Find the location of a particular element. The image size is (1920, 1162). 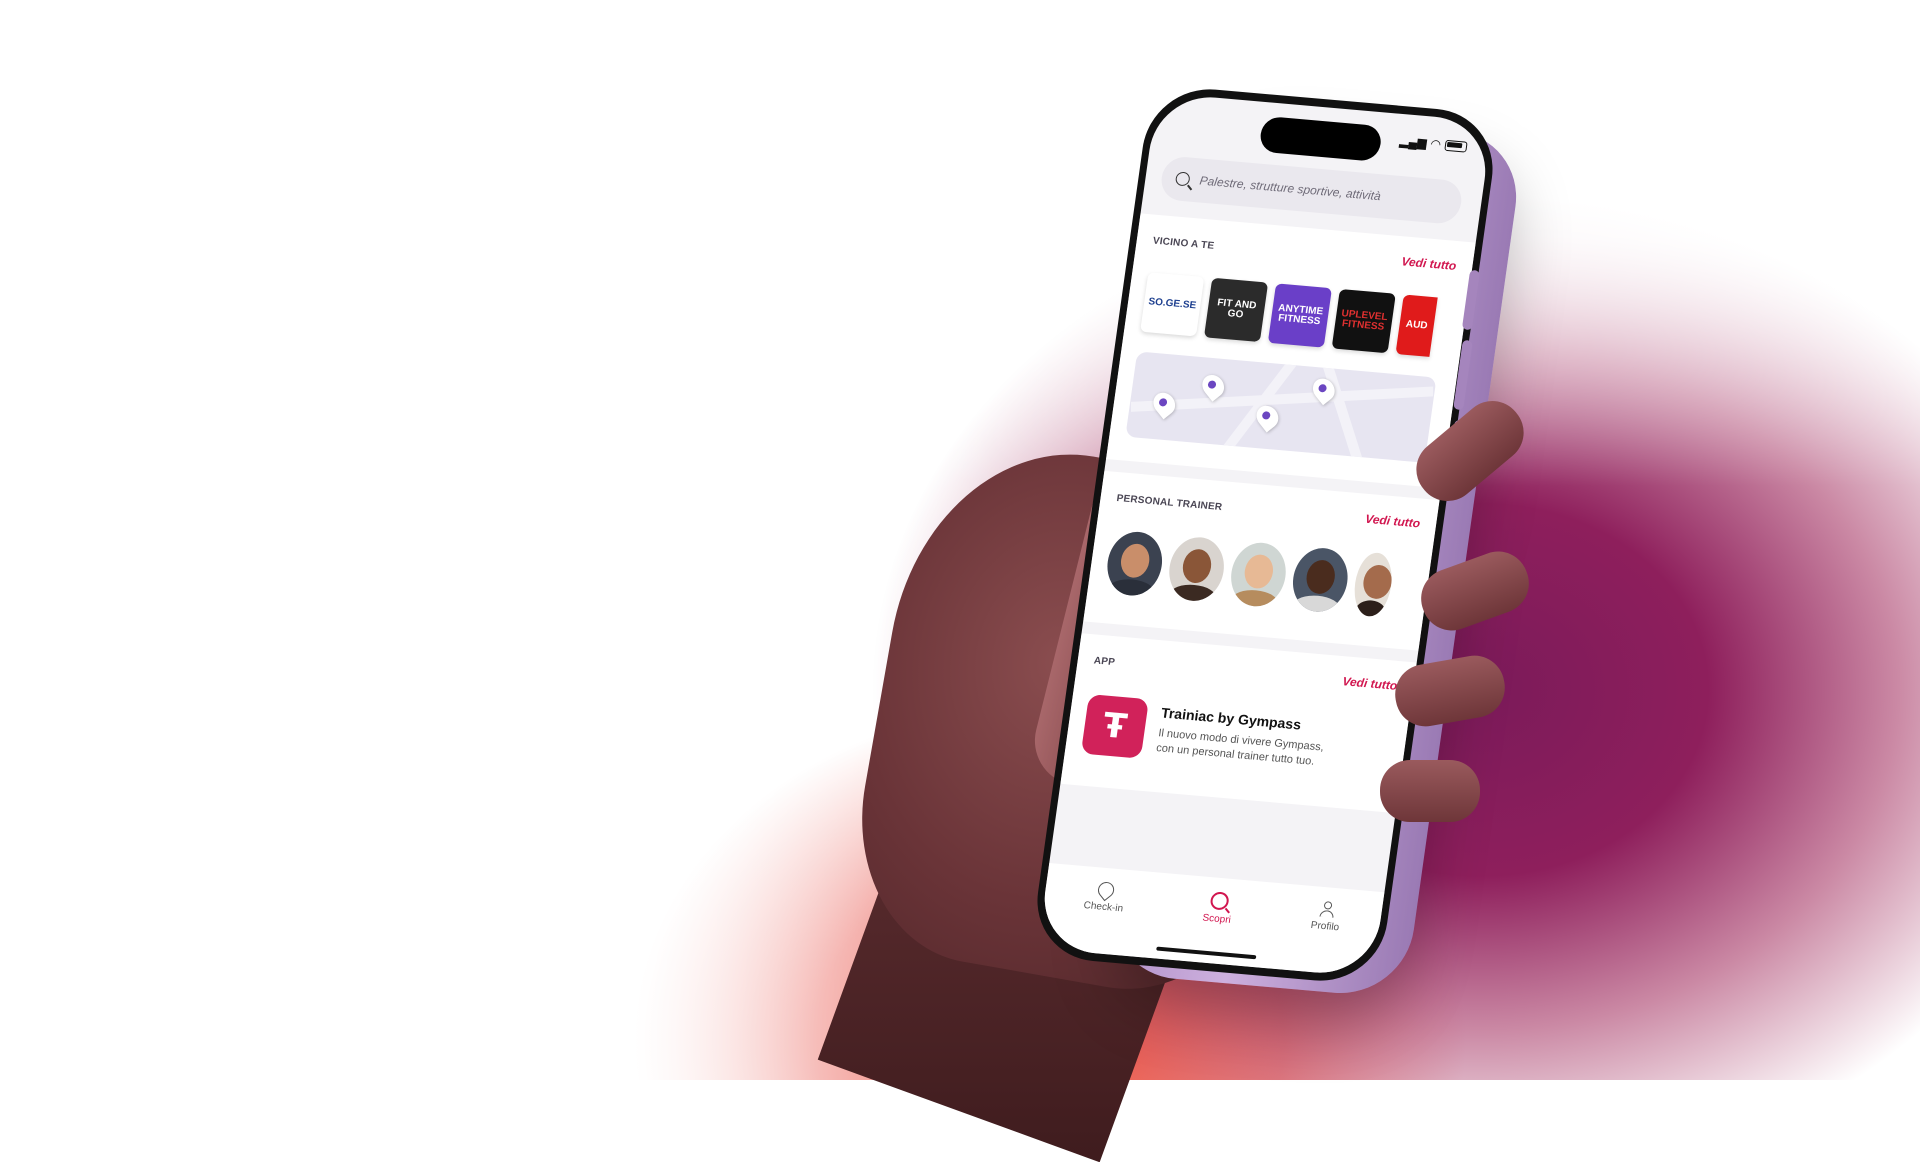

see-all-trainers-link: Vedi tutto is located at coordinates (1392, 521).